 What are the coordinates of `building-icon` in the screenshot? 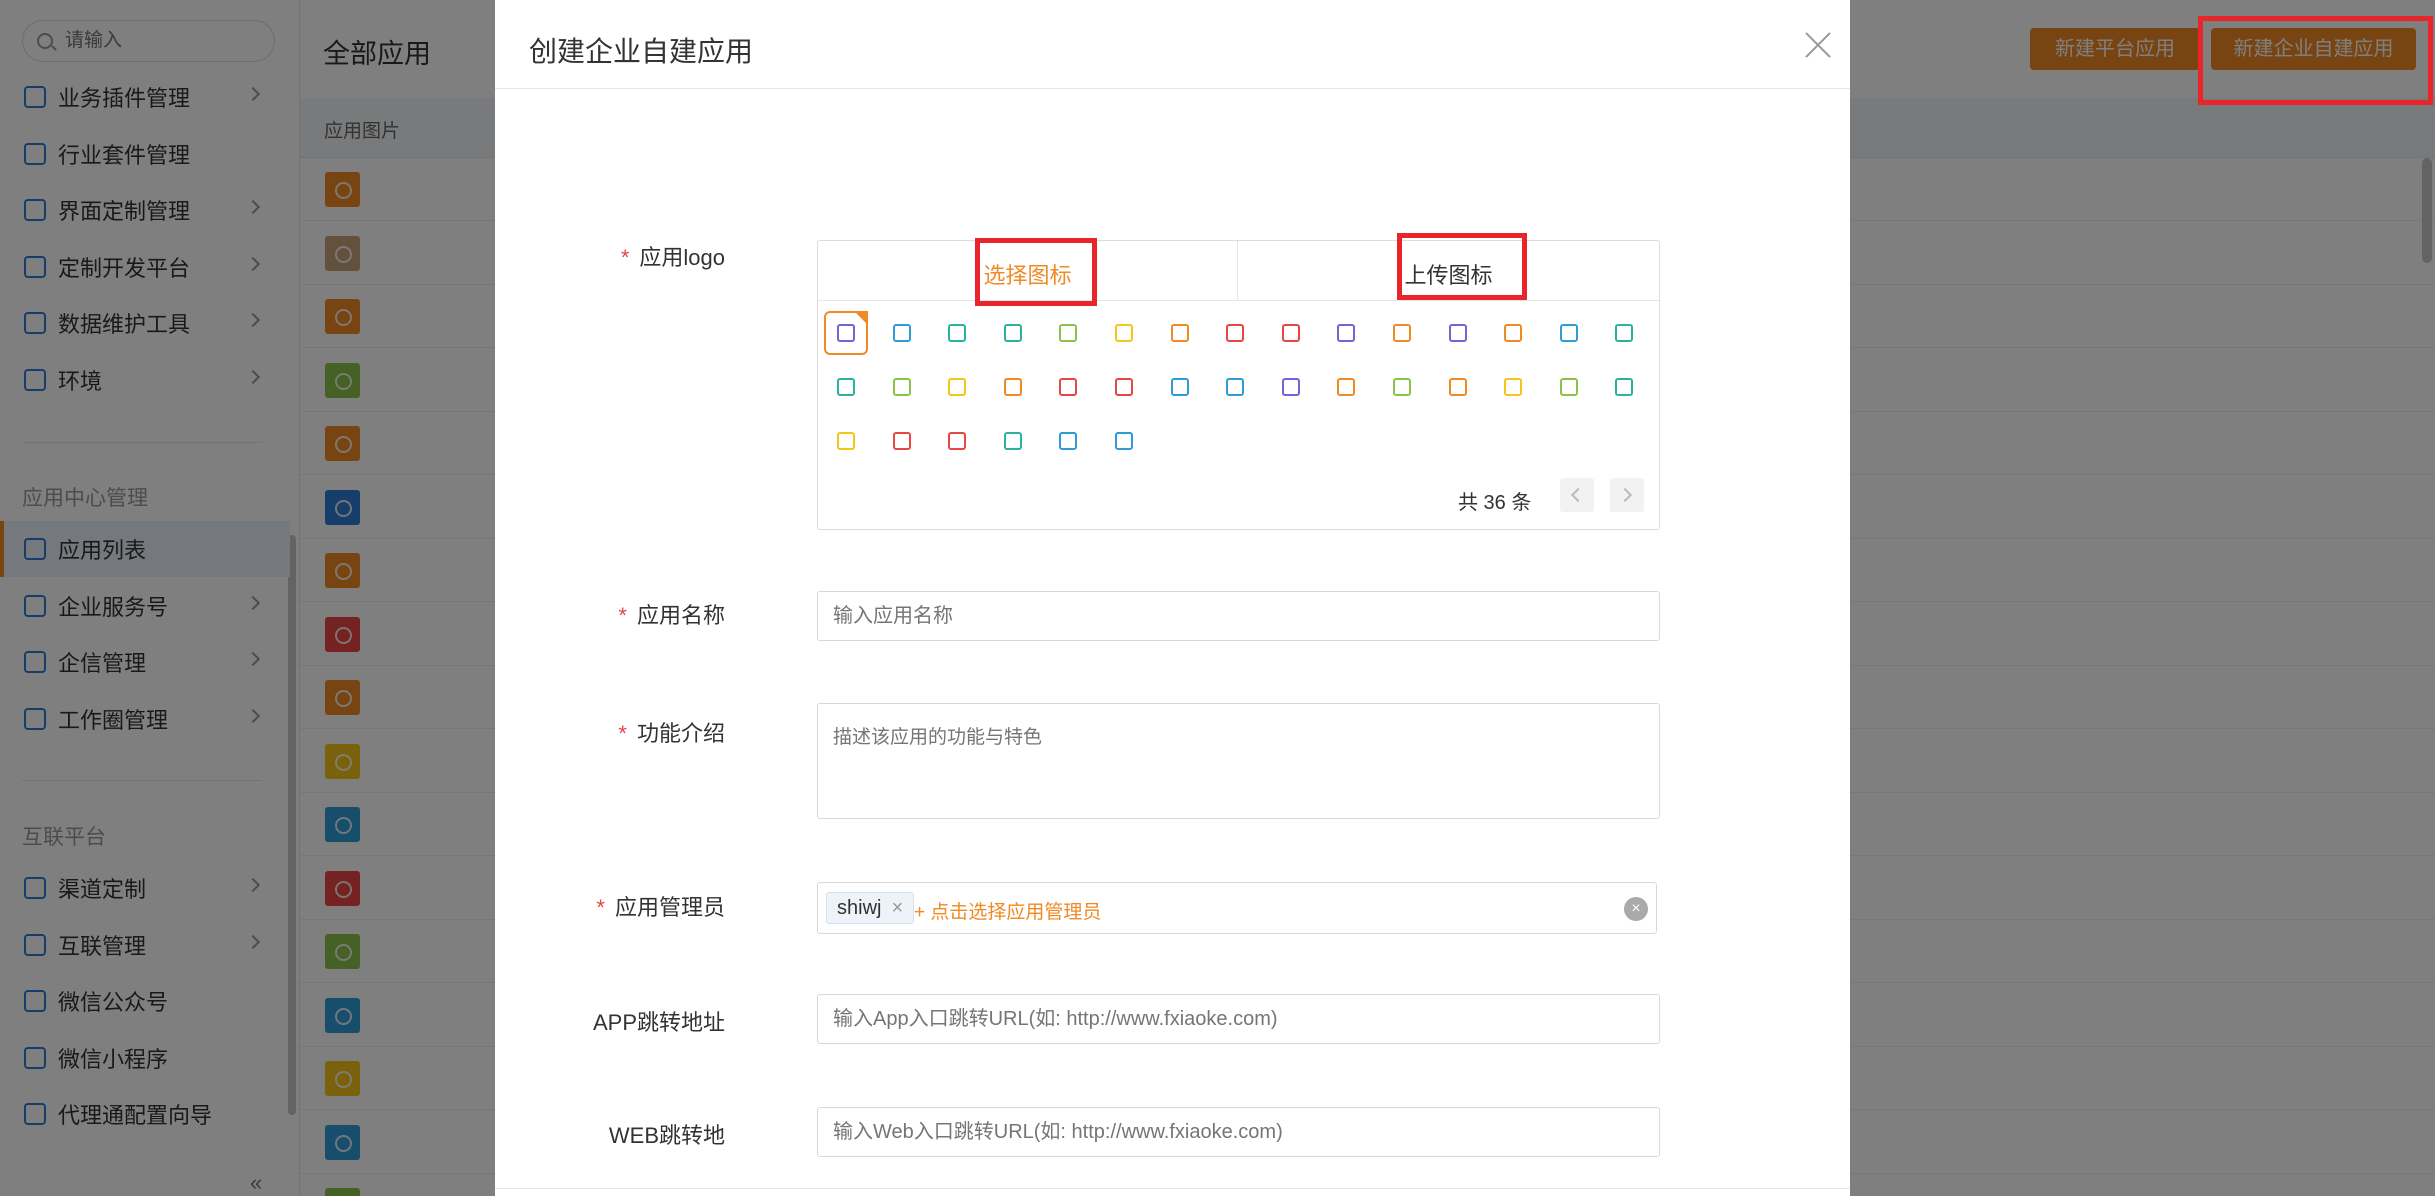 It's located at (846, 441).